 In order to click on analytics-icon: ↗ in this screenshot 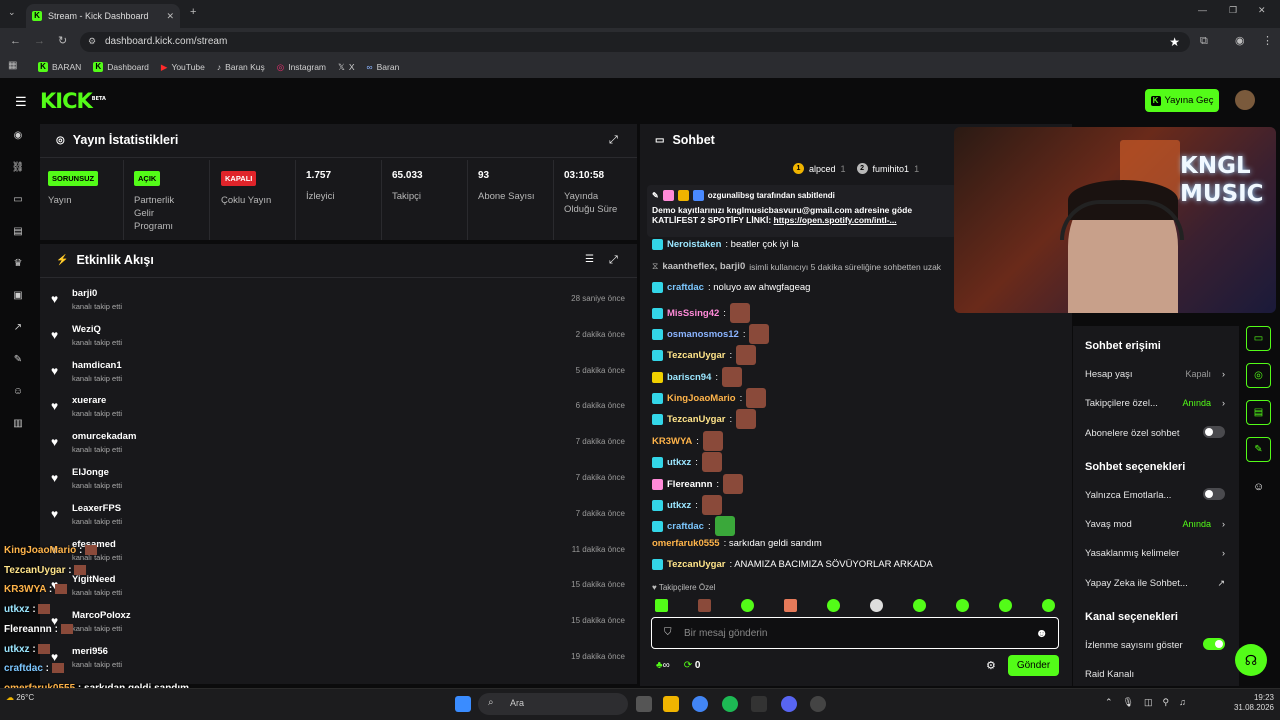, I will do `click(18, 329)`.